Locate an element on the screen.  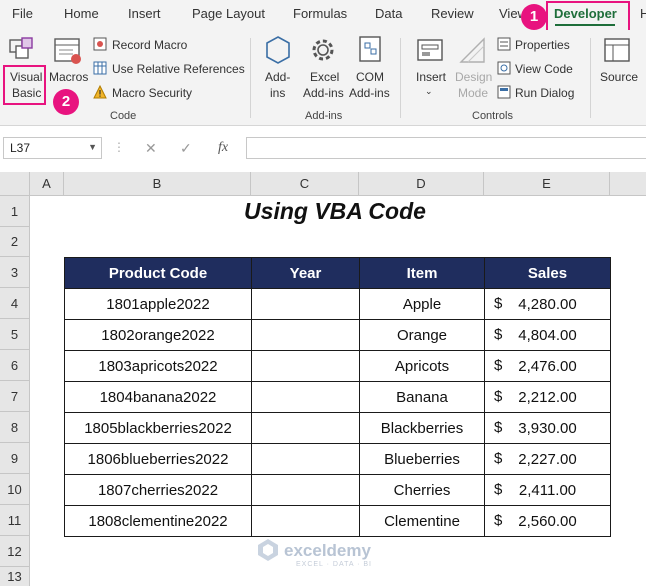
row-header-10: 10 is located at coordinates (15, 489).